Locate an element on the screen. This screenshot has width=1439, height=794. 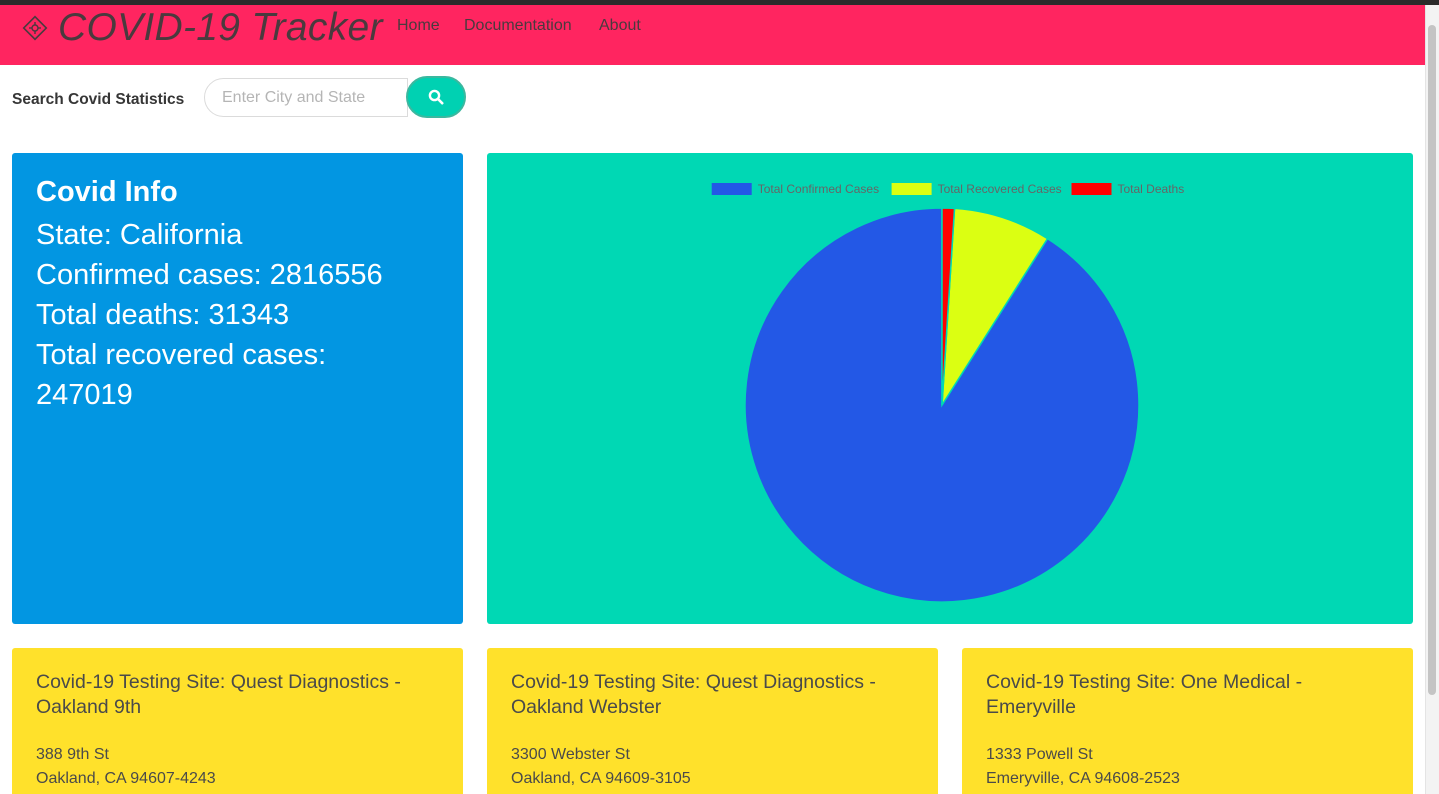
nav-about: About is located at coordinates (620, 26).